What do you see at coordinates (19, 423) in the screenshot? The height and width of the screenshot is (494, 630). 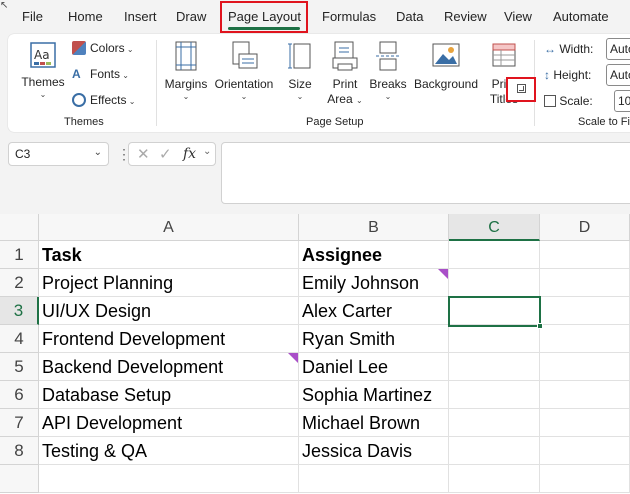 I see `row-header: 7` at bounding box center [19, 423].